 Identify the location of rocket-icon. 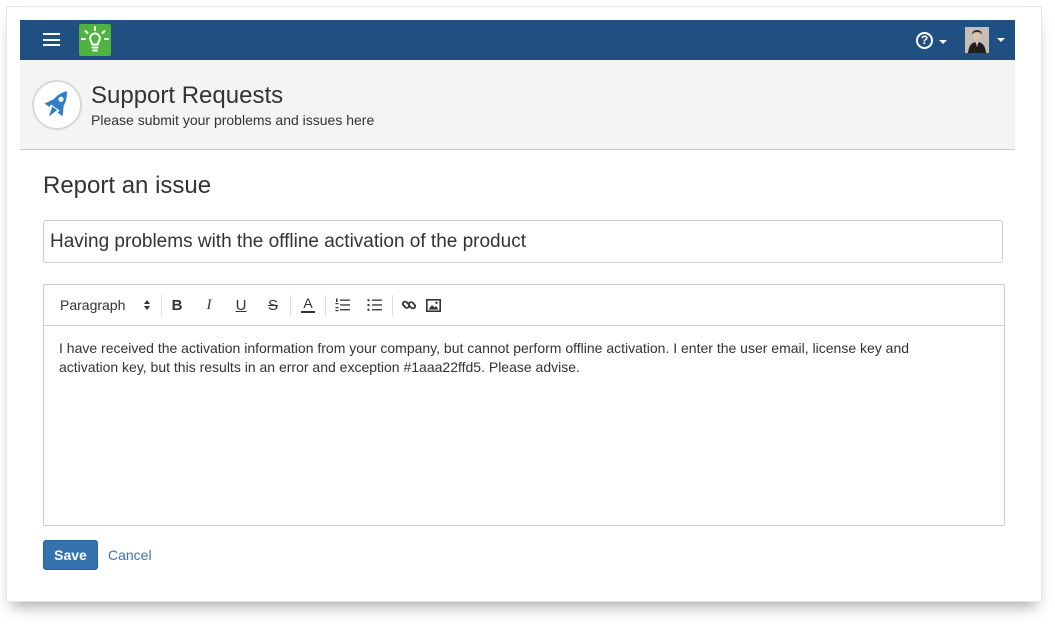
(57, 105).